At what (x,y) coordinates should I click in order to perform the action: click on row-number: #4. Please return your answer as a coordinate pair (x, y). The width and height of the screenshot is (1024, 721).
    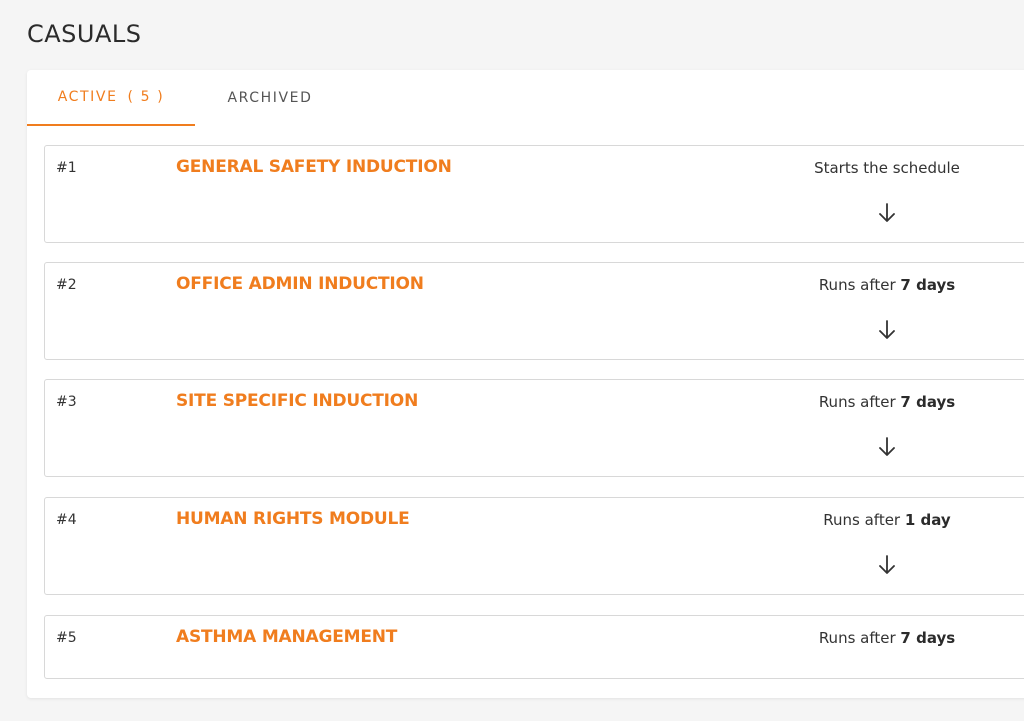
    Looking at the image, I should click on (66, 520).